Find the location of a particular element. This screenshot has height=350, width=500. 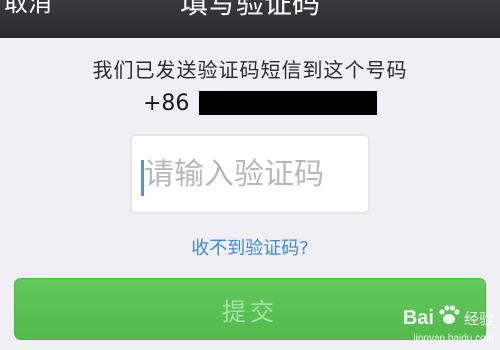

sent-message-highlight: 验证码短信 is located at coordinates (250, 70).